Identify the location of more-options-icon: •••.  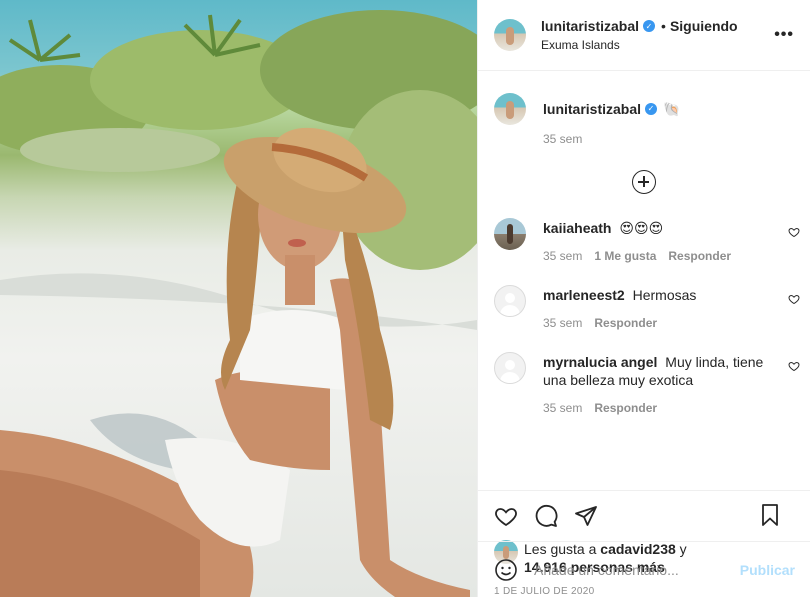
(784, 35).